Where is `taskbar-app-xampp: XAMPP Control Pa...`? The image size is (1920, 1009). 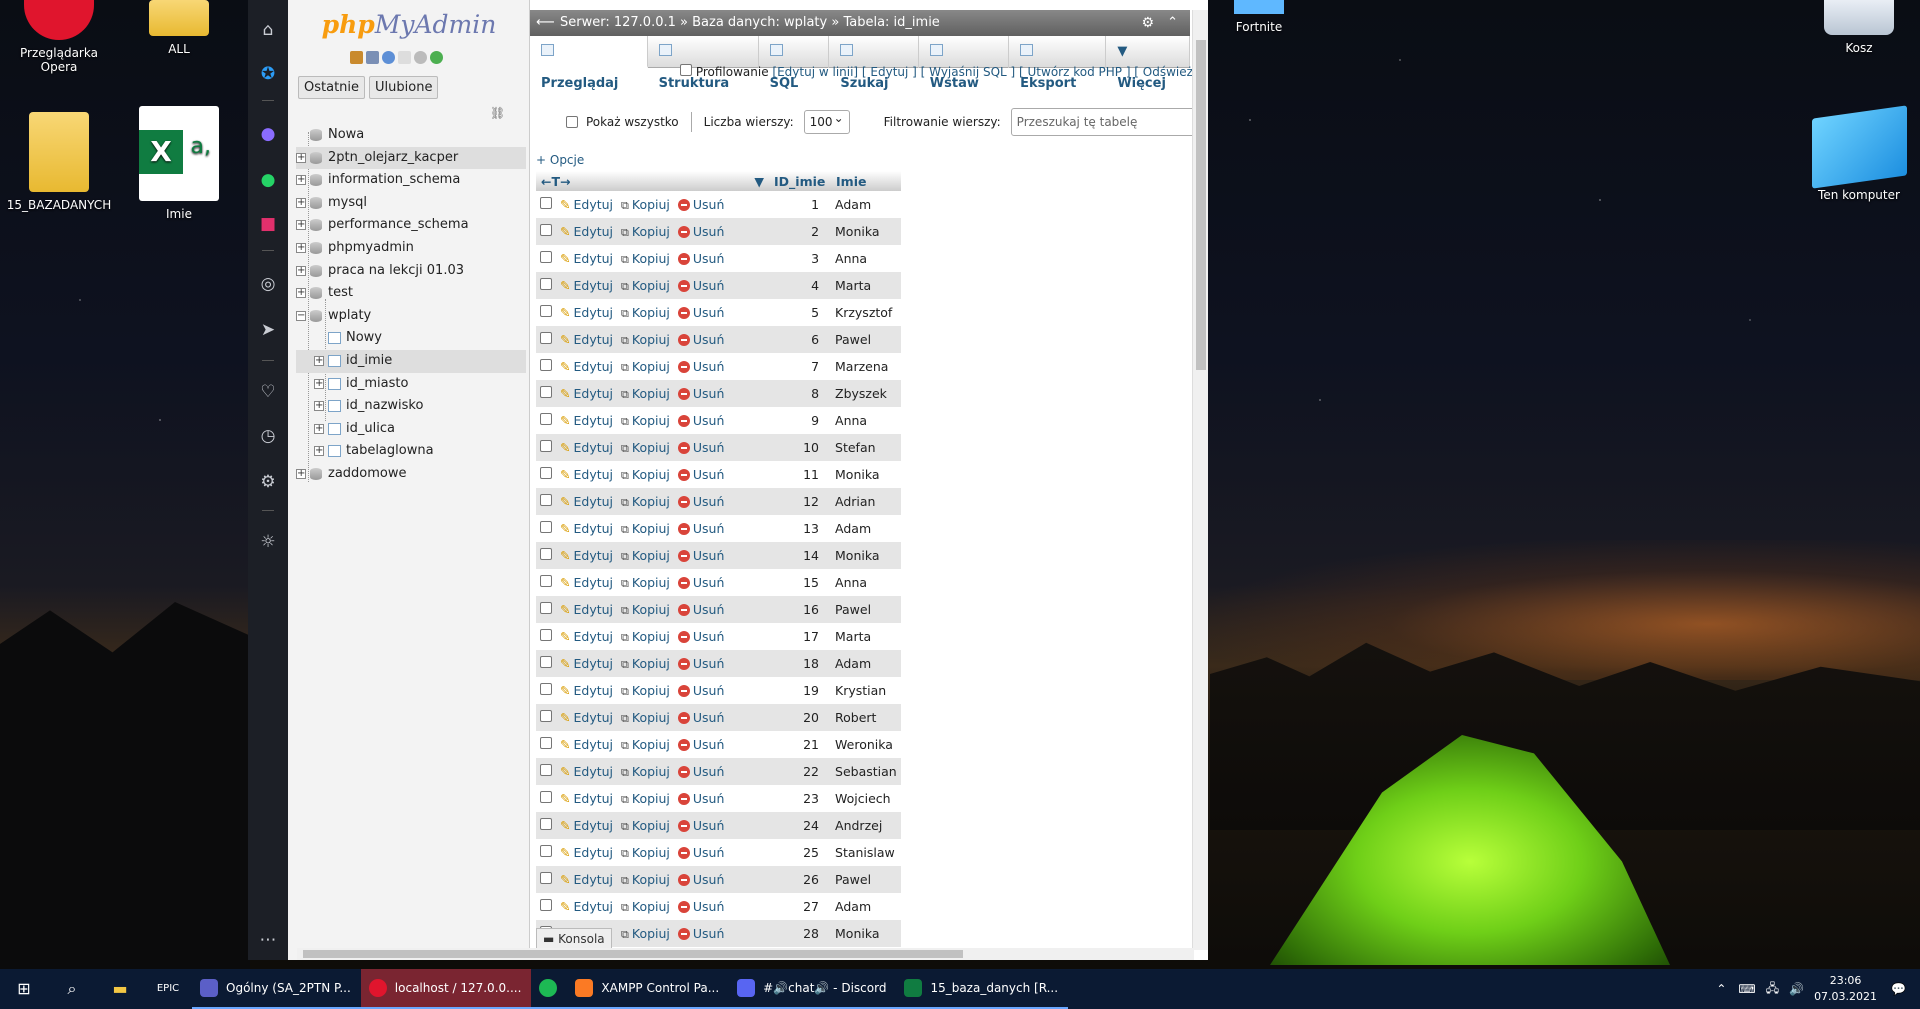
taskbar-app-xampp: XAMPP Control Pa... is located at coordinates (648, 989).